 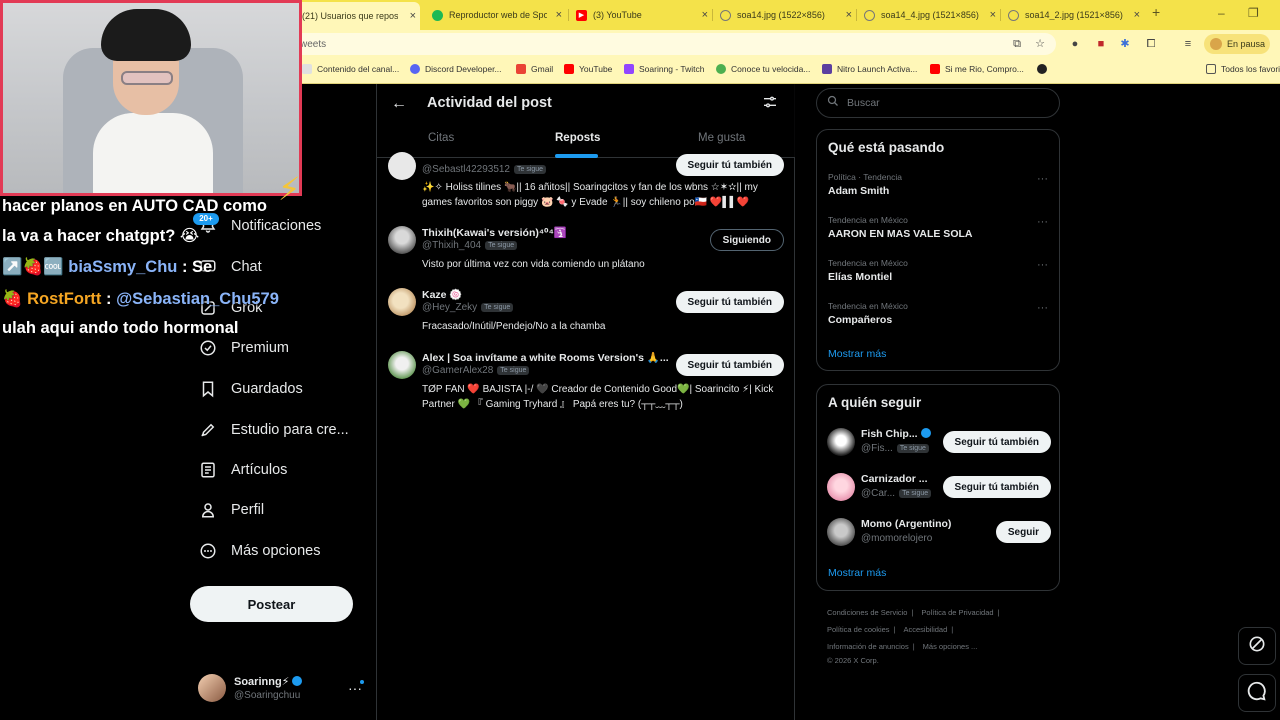 I want to click on nav-item-premium: Premium, so click(x=243, y=348).